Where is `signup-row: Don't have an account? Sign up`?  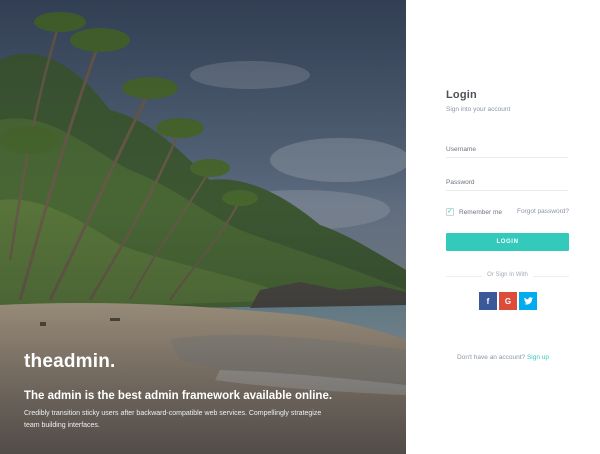
signup-row: Don't have an account? Sign up is located at coordinates (503, 357).